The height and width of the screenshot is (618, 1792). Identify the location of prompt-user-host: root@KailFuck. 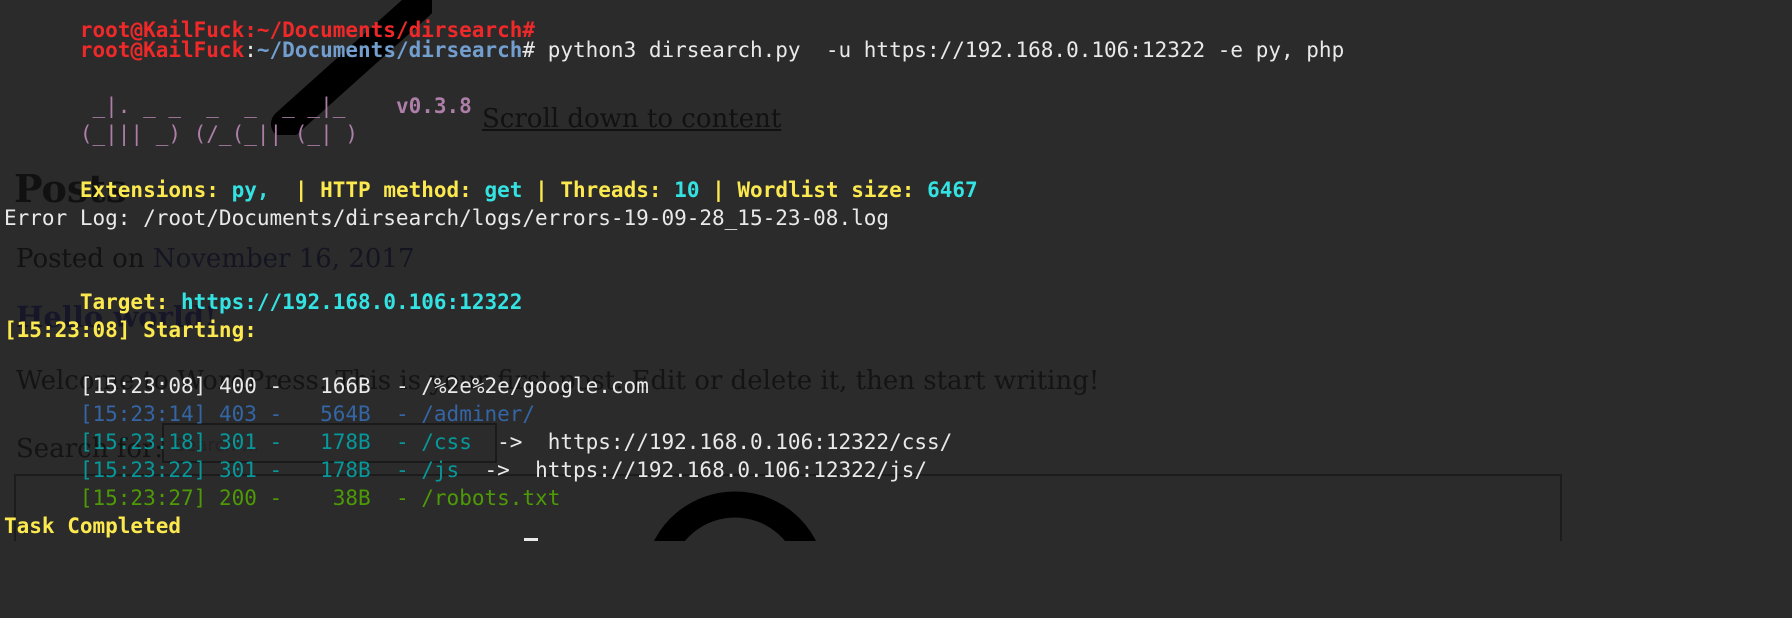
(162, 50).